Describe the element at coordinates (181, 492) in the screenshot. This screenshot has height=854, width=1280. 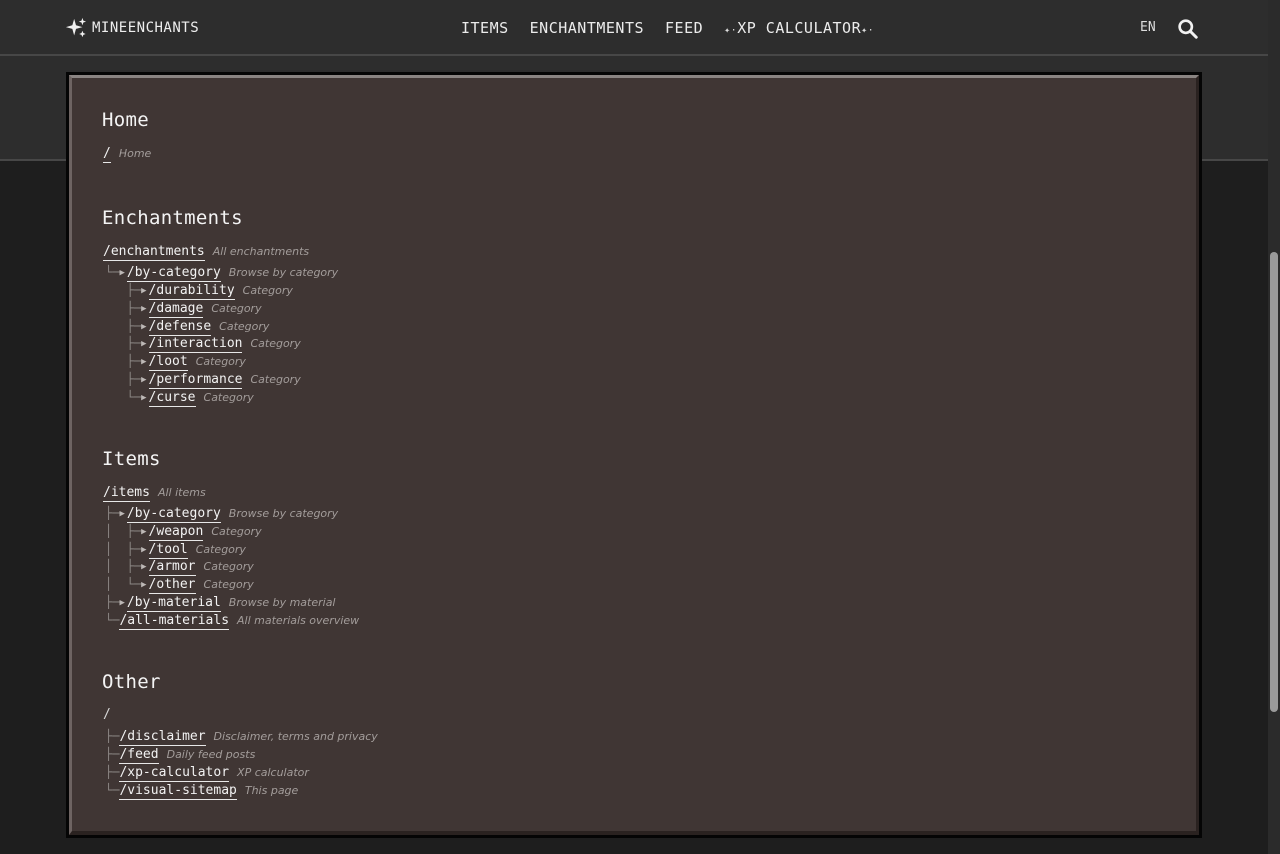
I see `sitemap-desc: All items` at that location.